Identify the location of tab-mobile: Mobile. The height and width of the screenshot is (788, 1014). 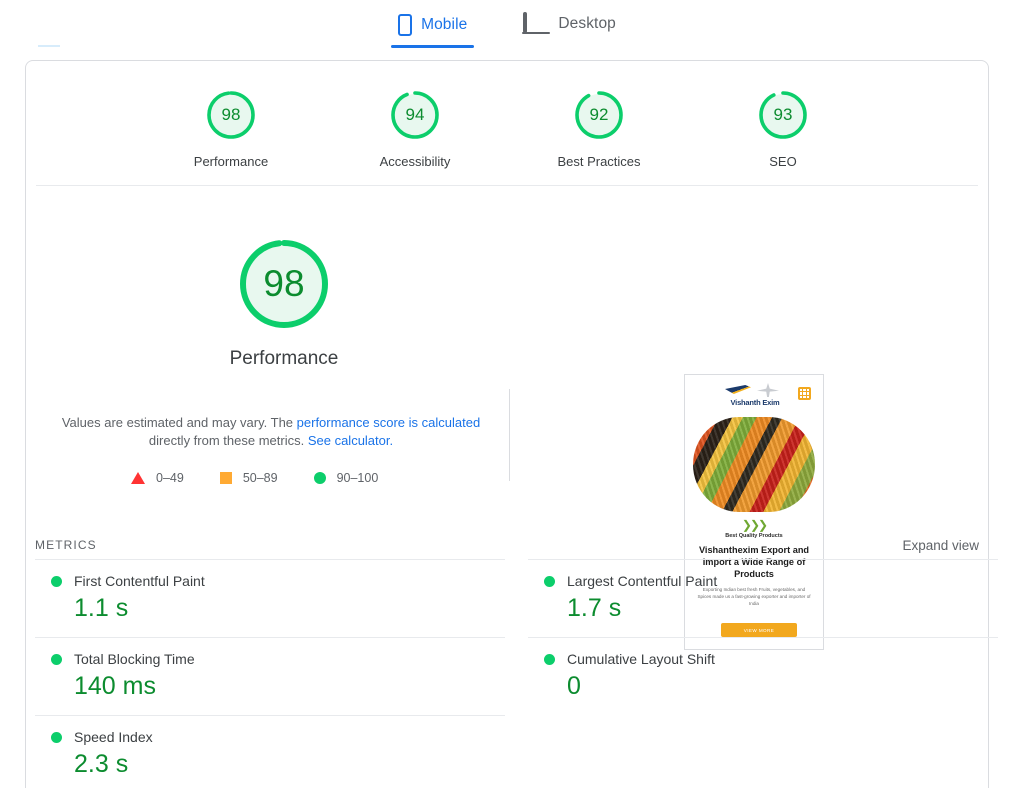
(432, 28).